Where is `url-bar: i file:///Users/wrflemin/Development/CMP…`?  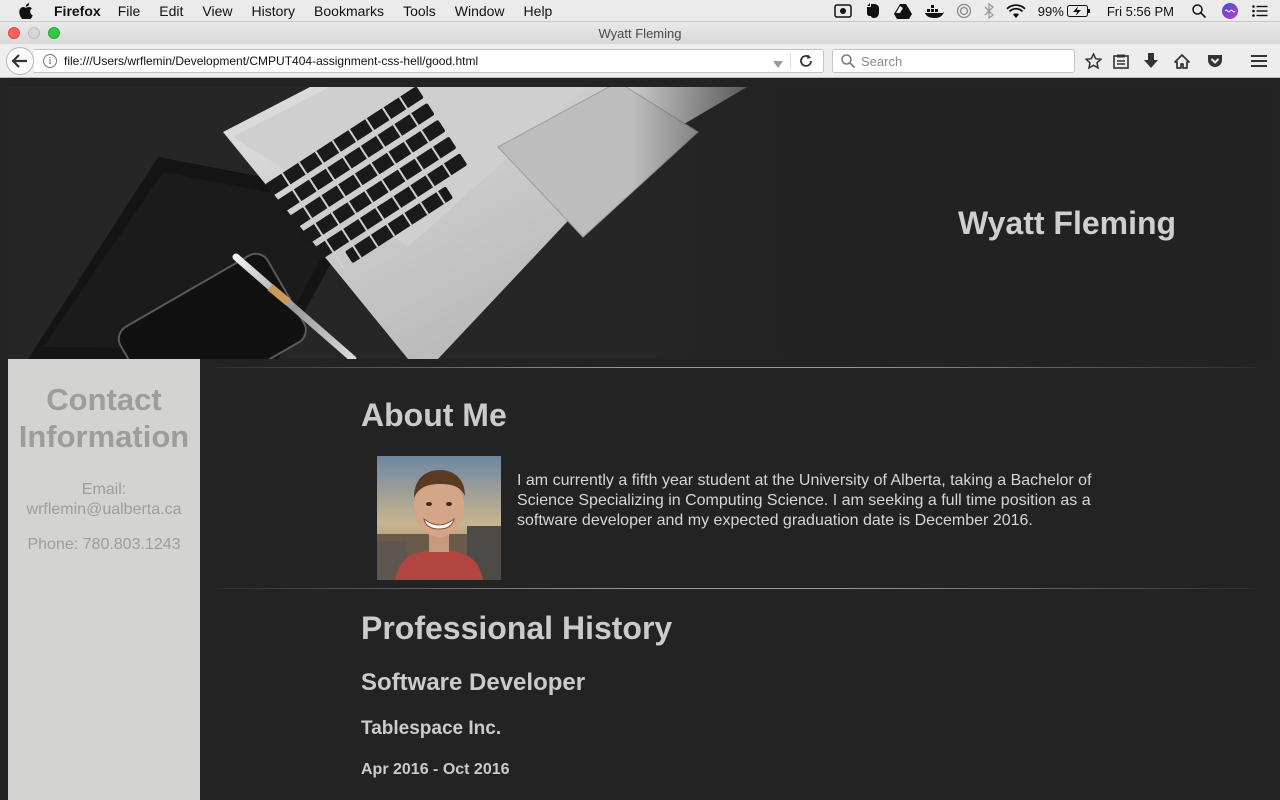
url-bar: i file:///Users/wrflemin/Development/CMP… is located at coordinates (429, 61).